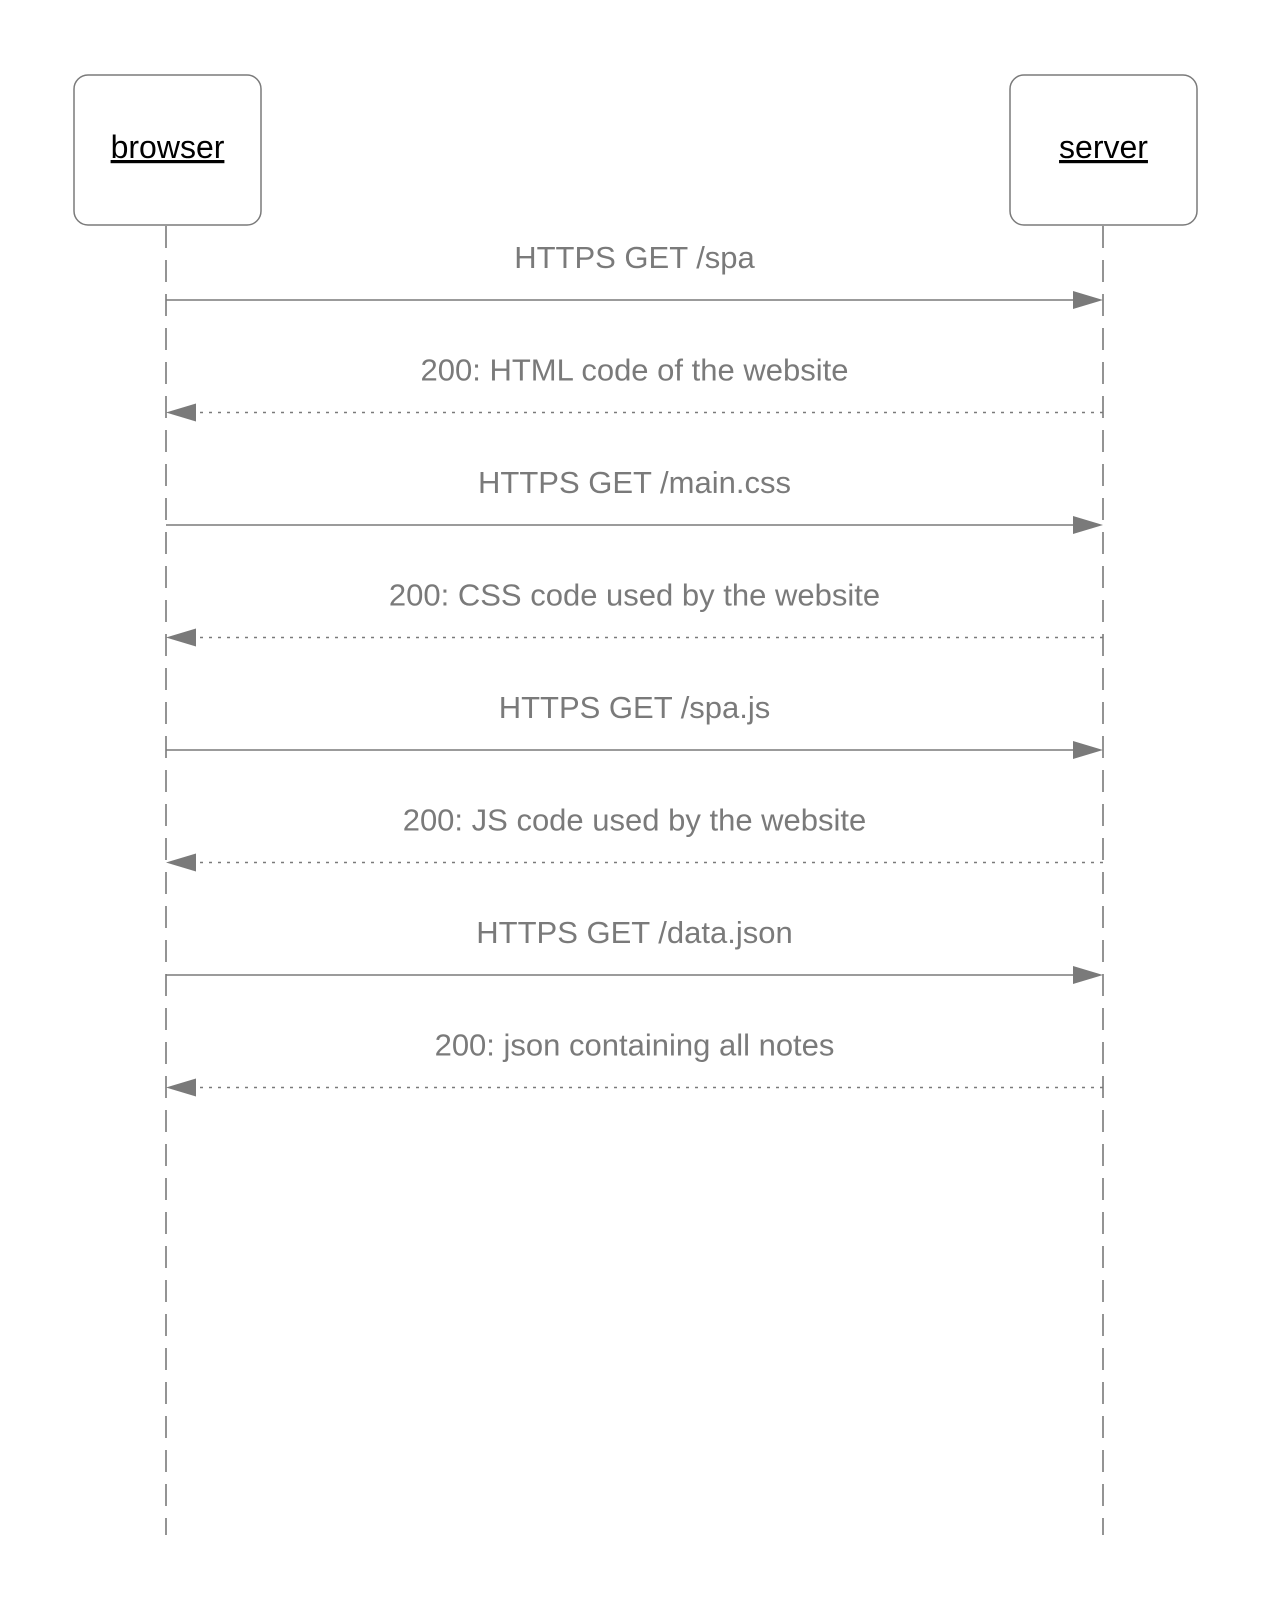 The height and width of the screenshot is (1613, 1275). Describe the element at coordinates (1103, 147) in the screenshot. I see `participant-label-server: server` at that location.